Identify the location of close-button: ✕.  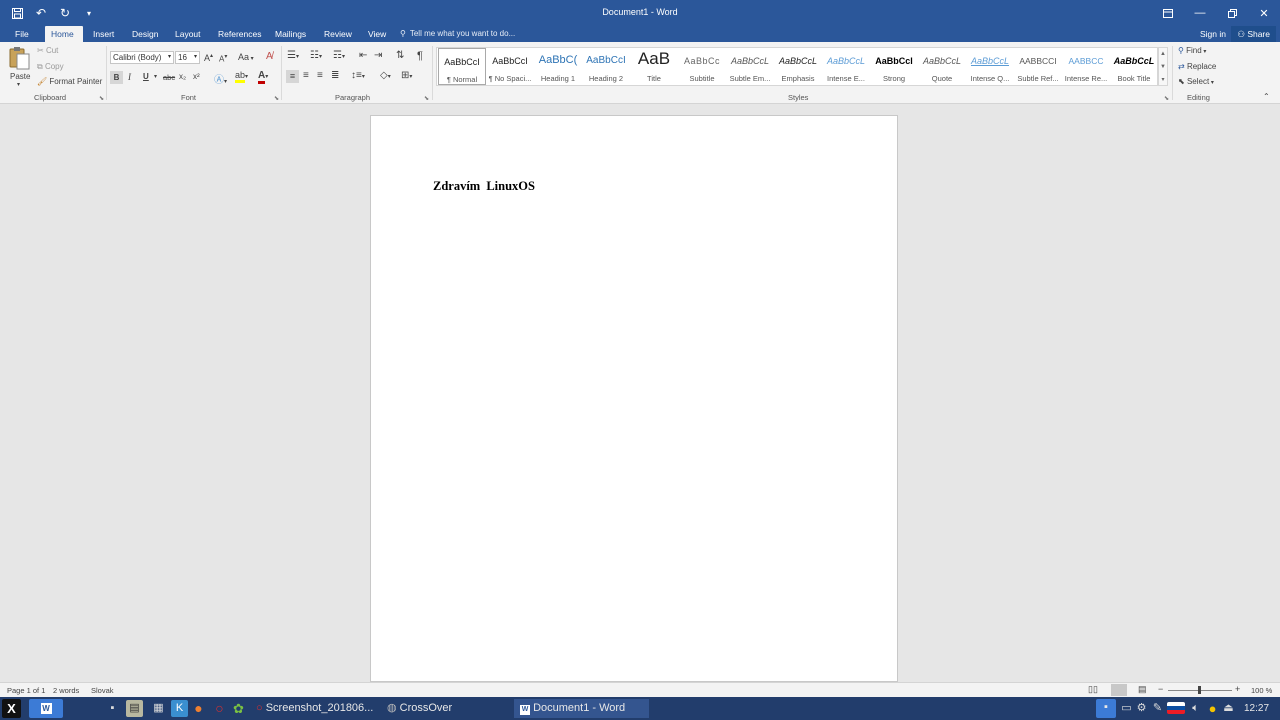
(1264, 13).